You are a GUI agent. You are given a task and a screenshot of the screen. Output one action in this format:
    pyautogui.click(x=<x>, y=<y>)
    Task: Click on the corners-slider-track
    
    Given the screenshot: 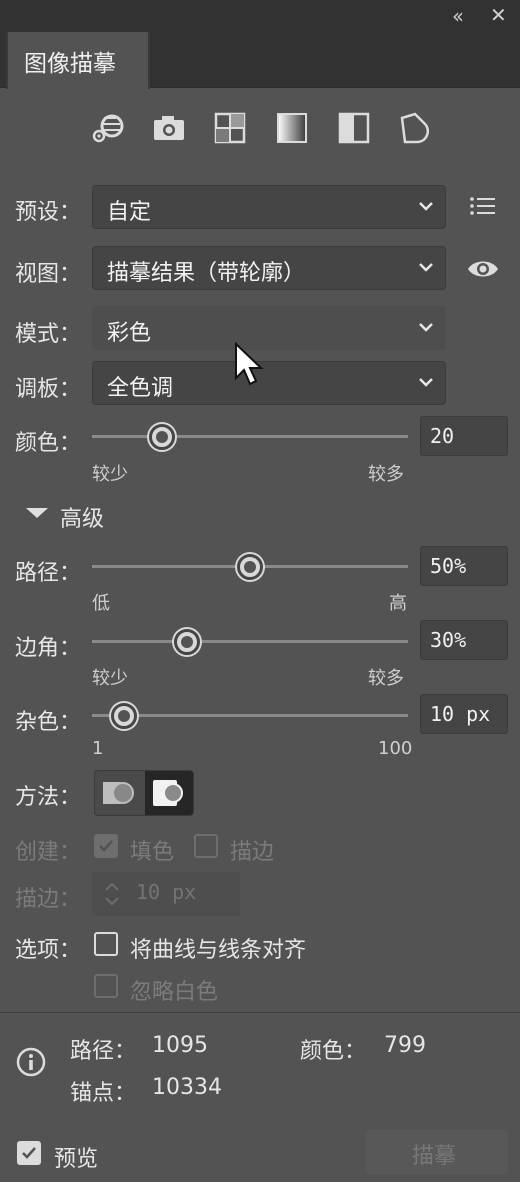 What is the action you would take?
    pyautogui.click(x=250, y=641)
    